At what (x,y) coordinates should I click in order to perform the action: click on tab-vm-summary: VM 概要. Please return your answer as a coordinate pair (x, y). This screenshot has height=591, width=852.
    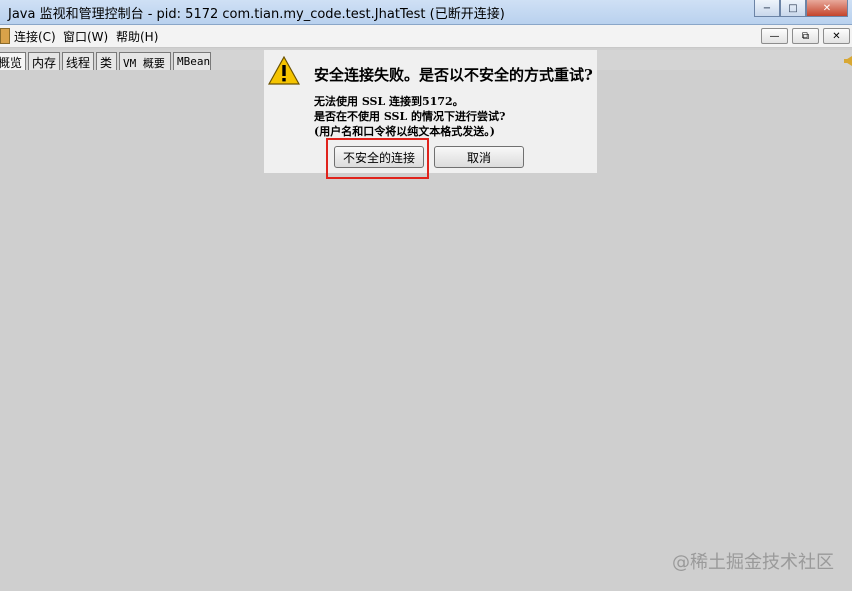
    Looking at the image, I should click on (145, 61).